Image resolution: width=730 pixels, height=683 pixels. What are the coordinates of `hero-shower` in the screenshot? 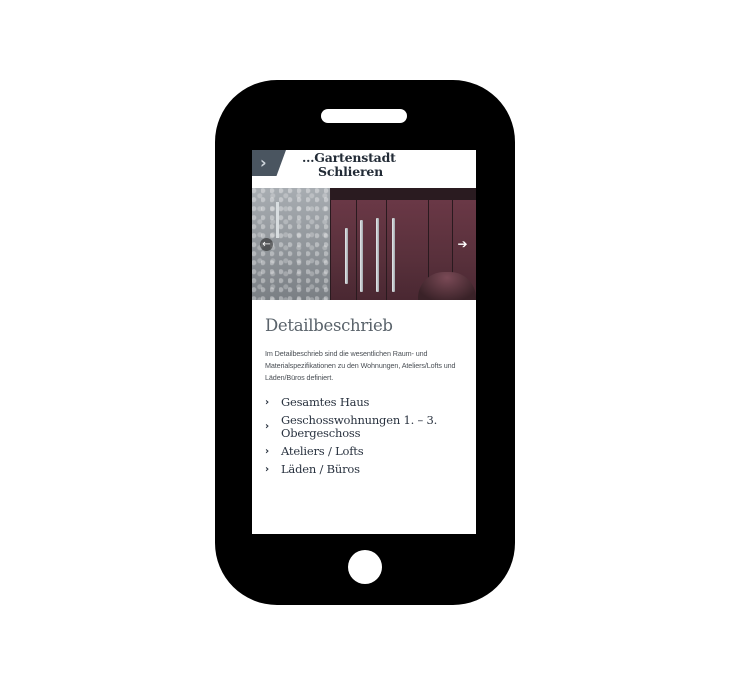 It's located at (277, 220).